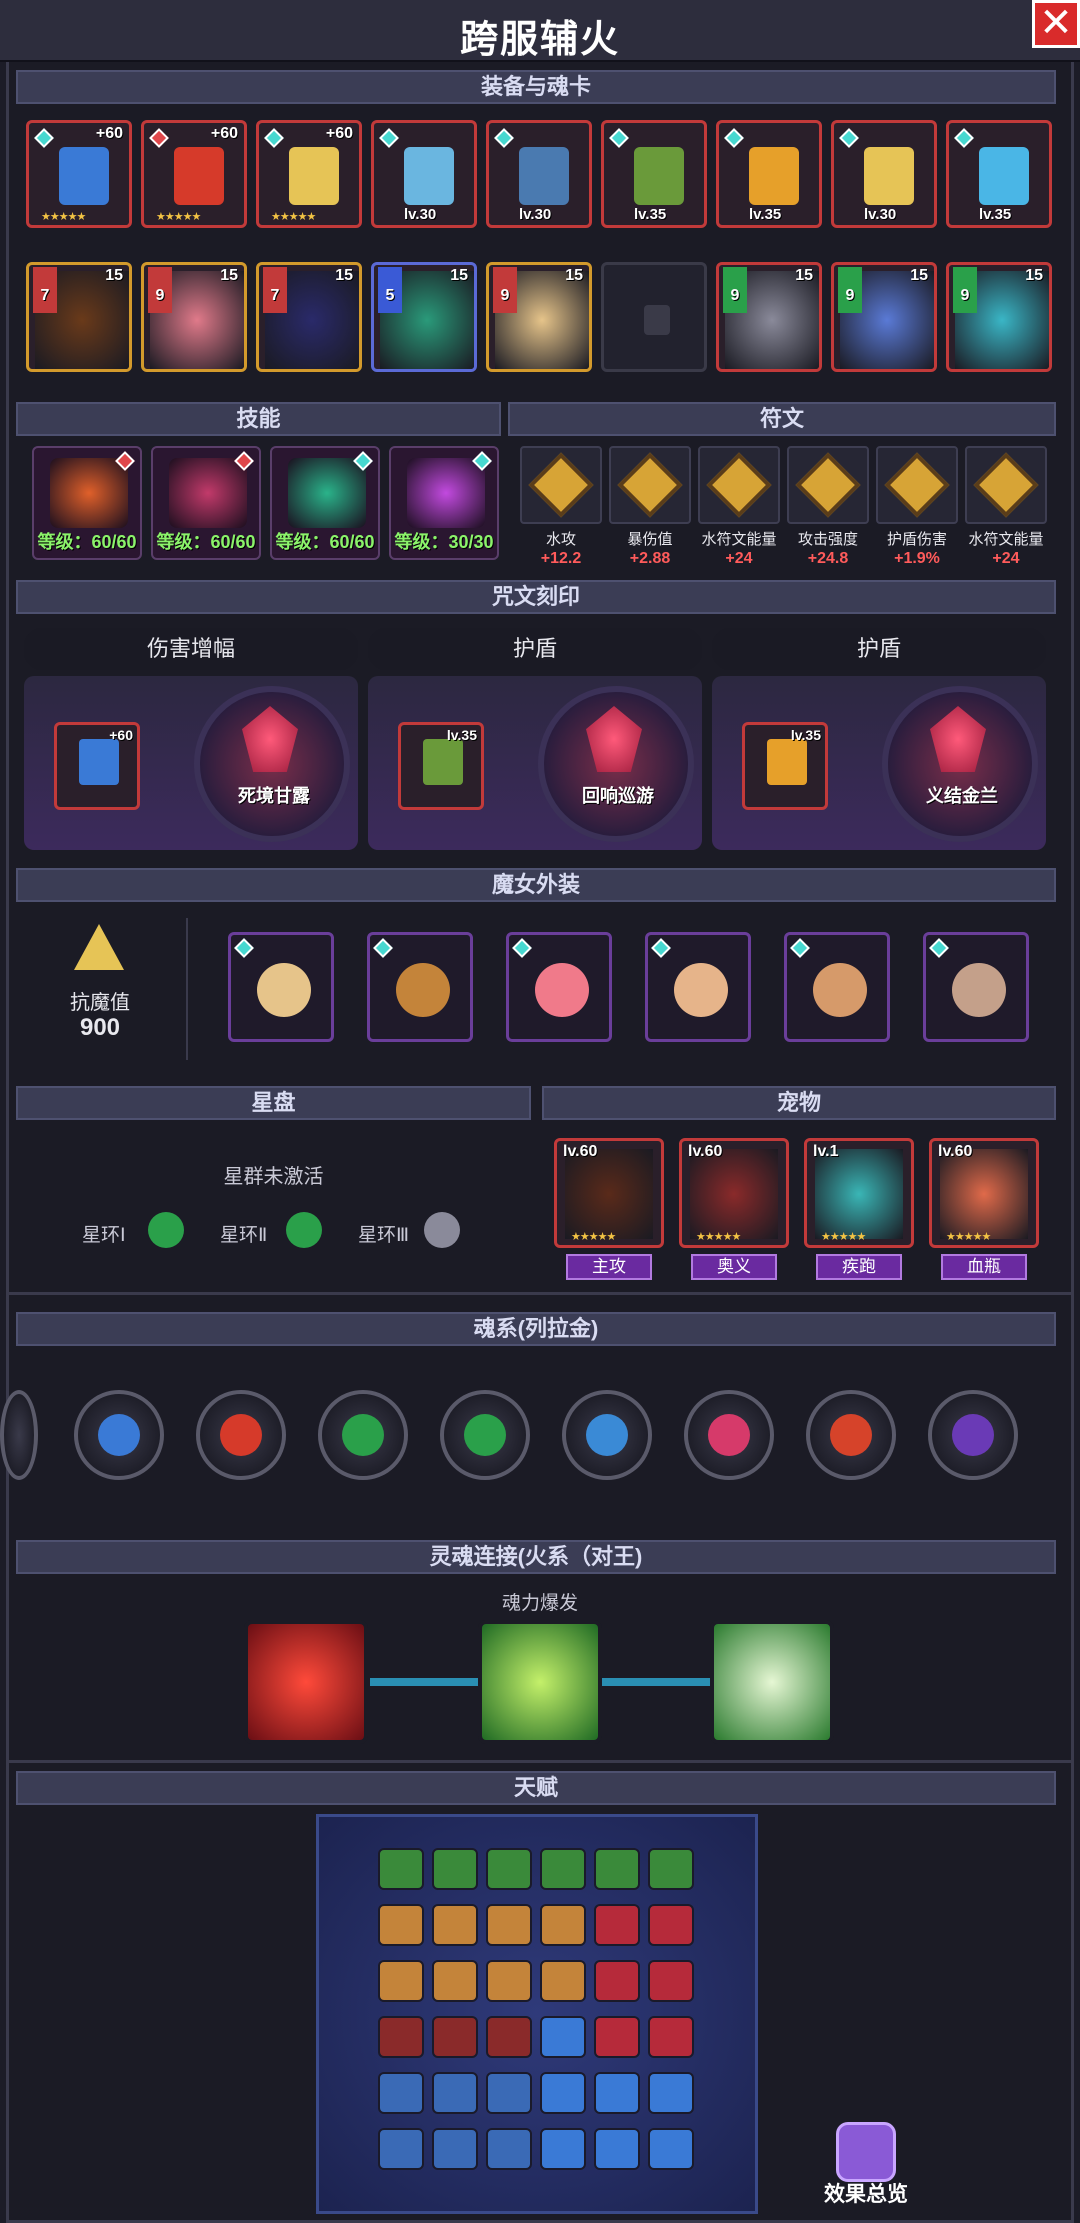 The image size is (1080, 2223). I want to click on fire-soul-icon, so click(306, 1682).